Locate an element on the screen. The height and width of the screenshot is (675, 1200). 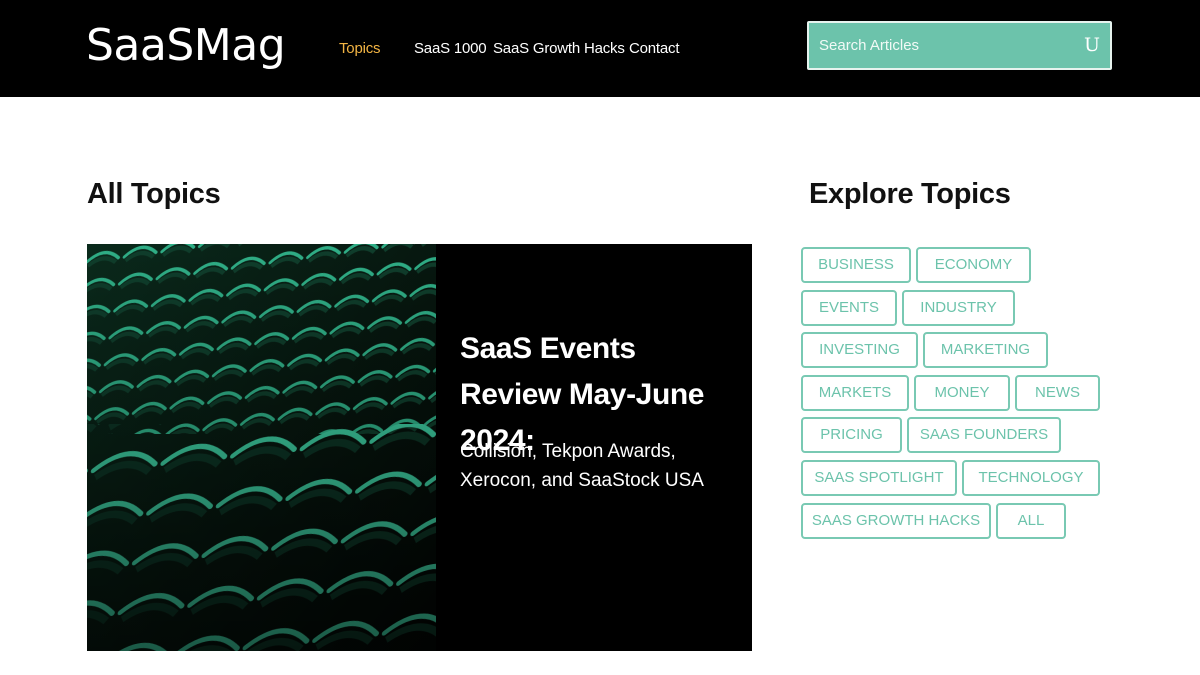
tag-pricing: PRICING is located at coordinates (851, 435).